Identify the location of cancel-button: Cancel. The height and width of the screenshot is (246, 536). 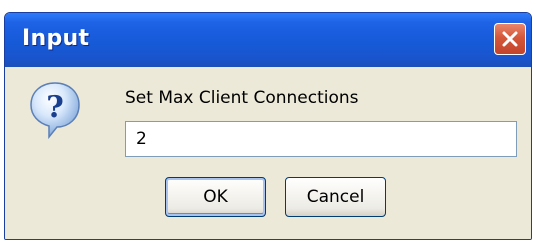
(335, 197).